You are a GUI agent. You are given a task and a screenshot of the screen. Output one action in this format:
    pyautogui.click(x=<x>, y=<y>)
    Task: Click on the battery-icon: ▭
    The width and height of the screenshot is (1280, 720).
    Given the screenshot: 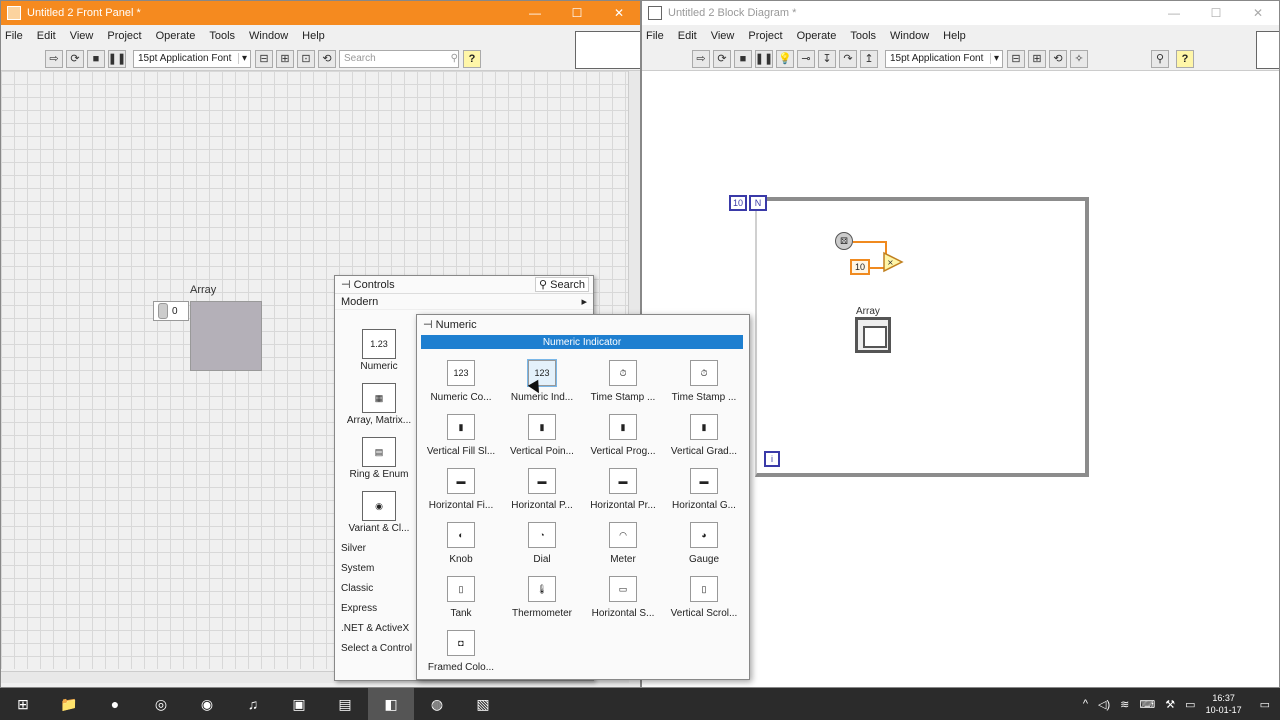 What is the action you would take?
    pyautogui.click(x=1190, y=704)
    